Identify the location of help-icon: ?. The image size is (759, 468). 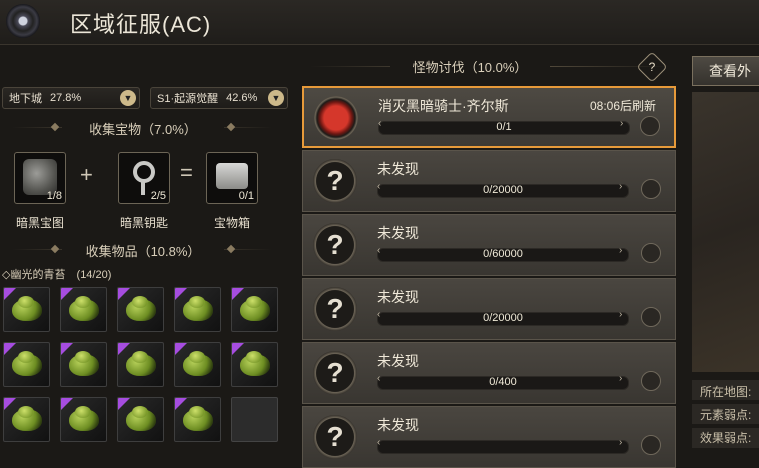
(652, 67).